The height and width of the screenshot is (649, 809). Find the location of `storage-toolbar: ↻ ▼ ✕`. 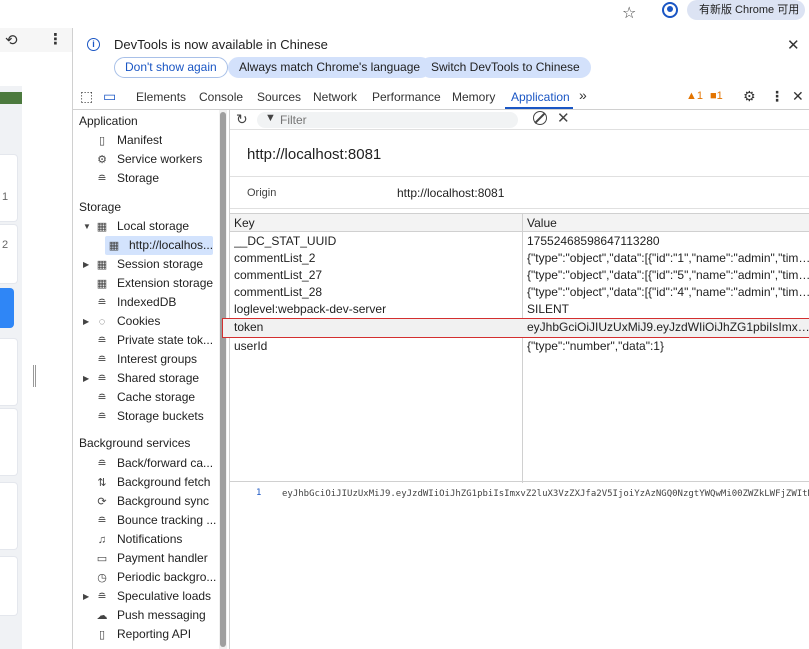

storage-toolbar: ↻ ▼ ✕ is located at coordinates (519, 120).